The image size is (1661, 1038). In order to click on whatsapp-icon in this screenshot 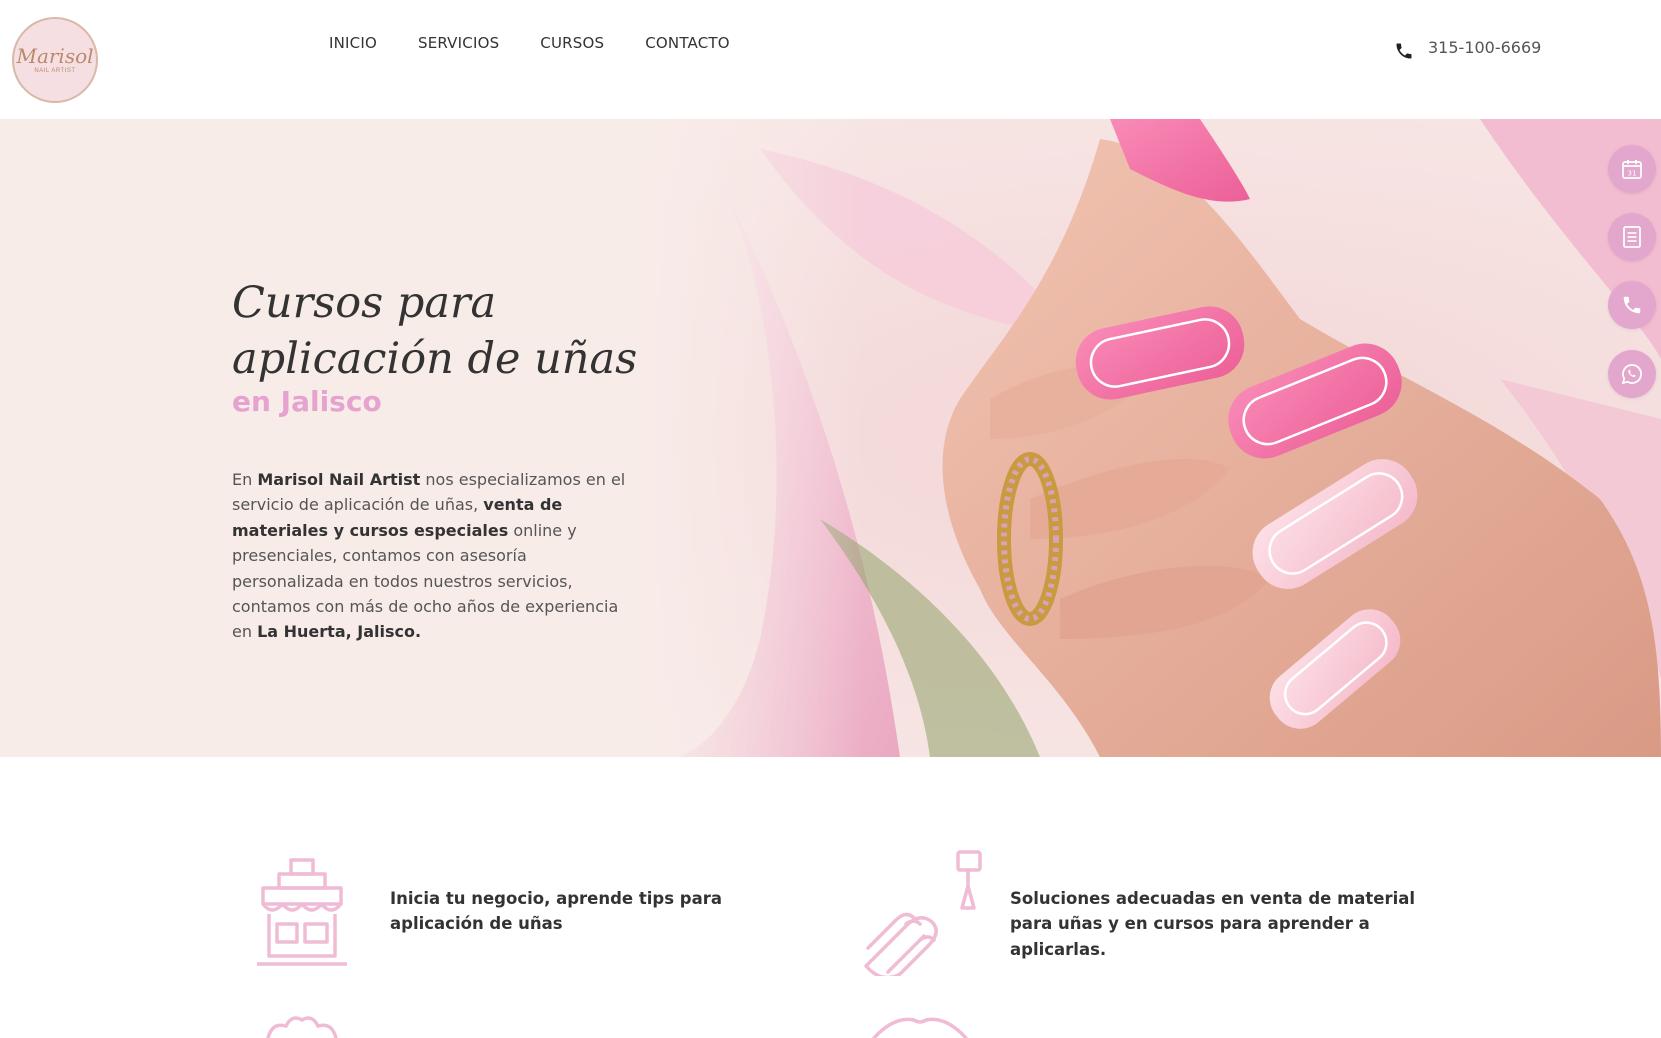, I will do `click(1631, 374)`.